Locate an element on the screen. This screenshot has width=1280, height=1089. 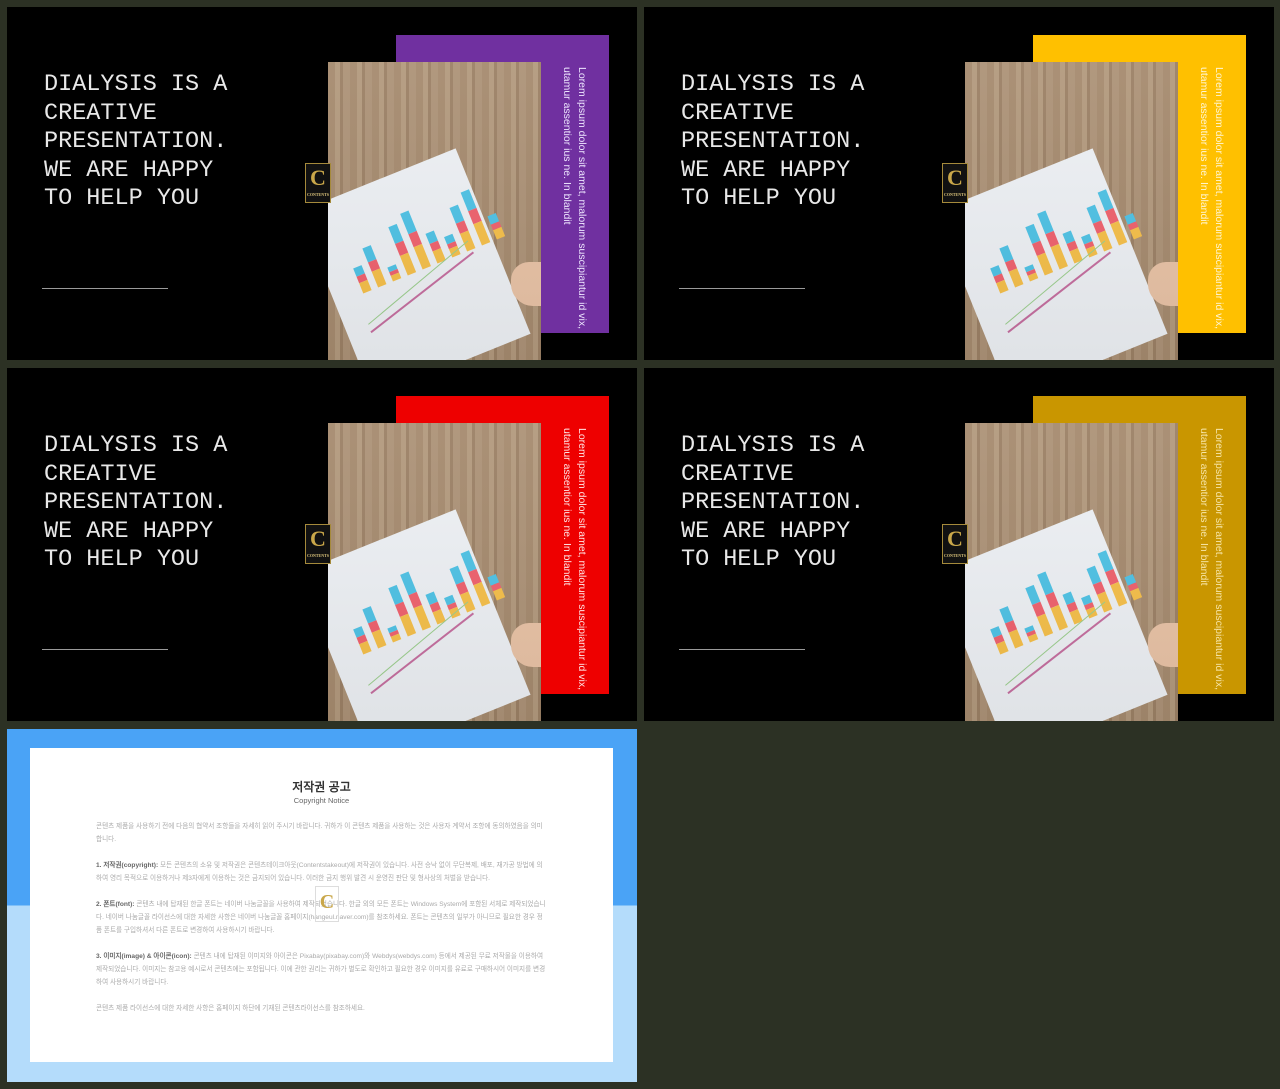
notice-title: 저작권 공고 is located at coordinates (321, 787).